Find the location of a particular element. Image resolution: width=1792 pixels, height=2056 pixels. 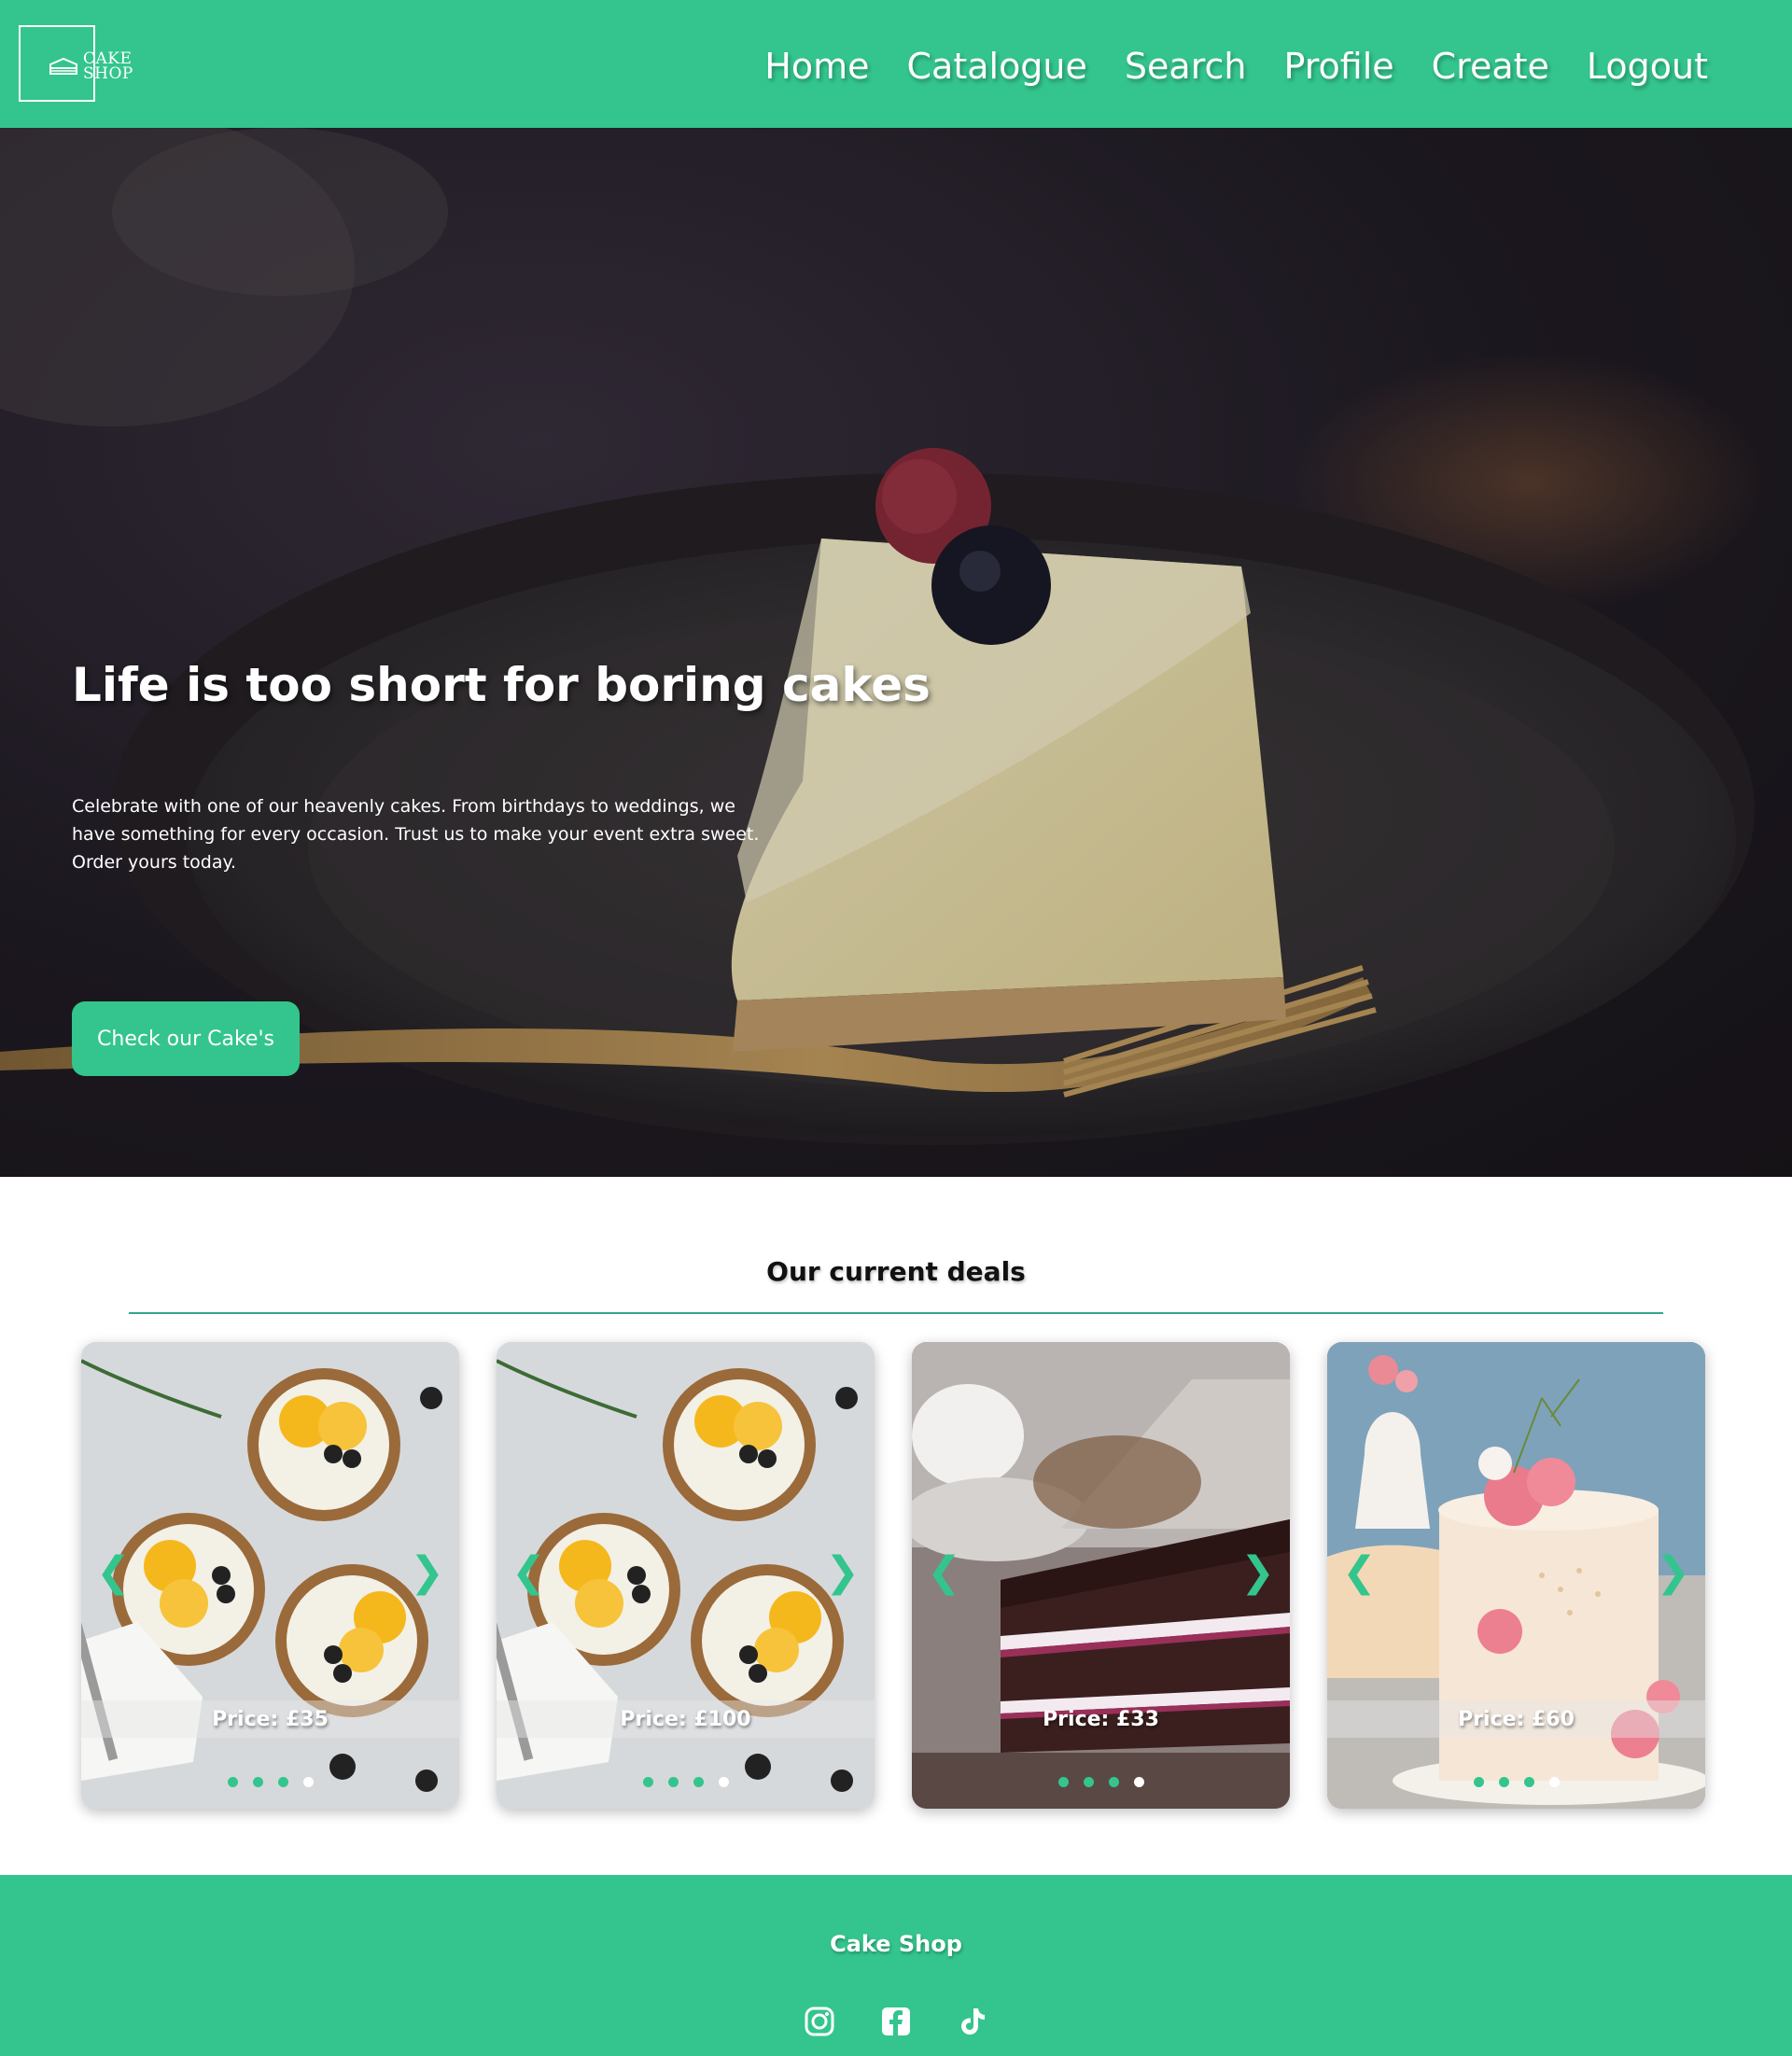

nav-logout: Logout is located at coordinates (1647, 66).